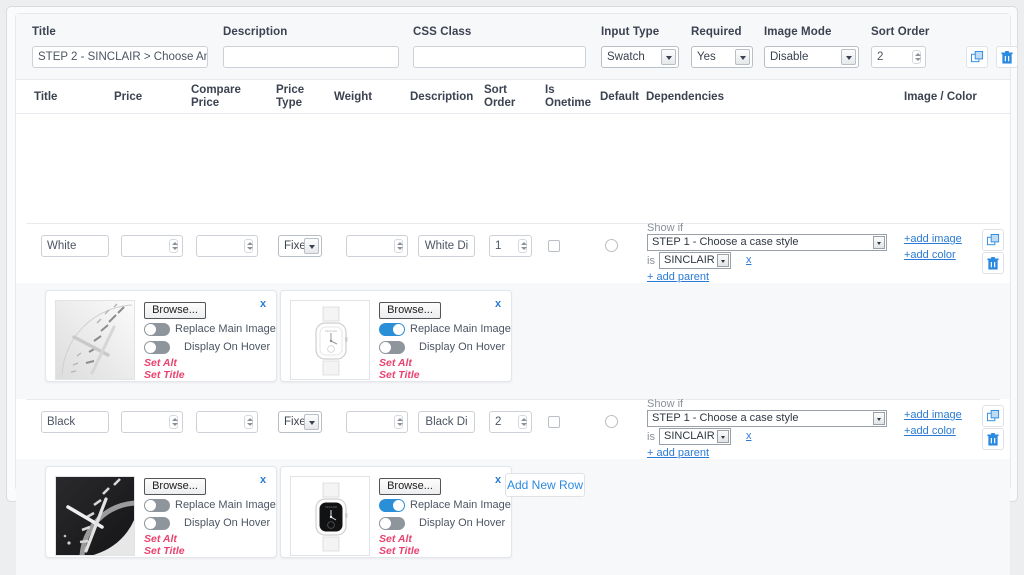 The width and height of the screenshot is (1024, 575). I want to click on title-field-group: Title, so click(44, 32).